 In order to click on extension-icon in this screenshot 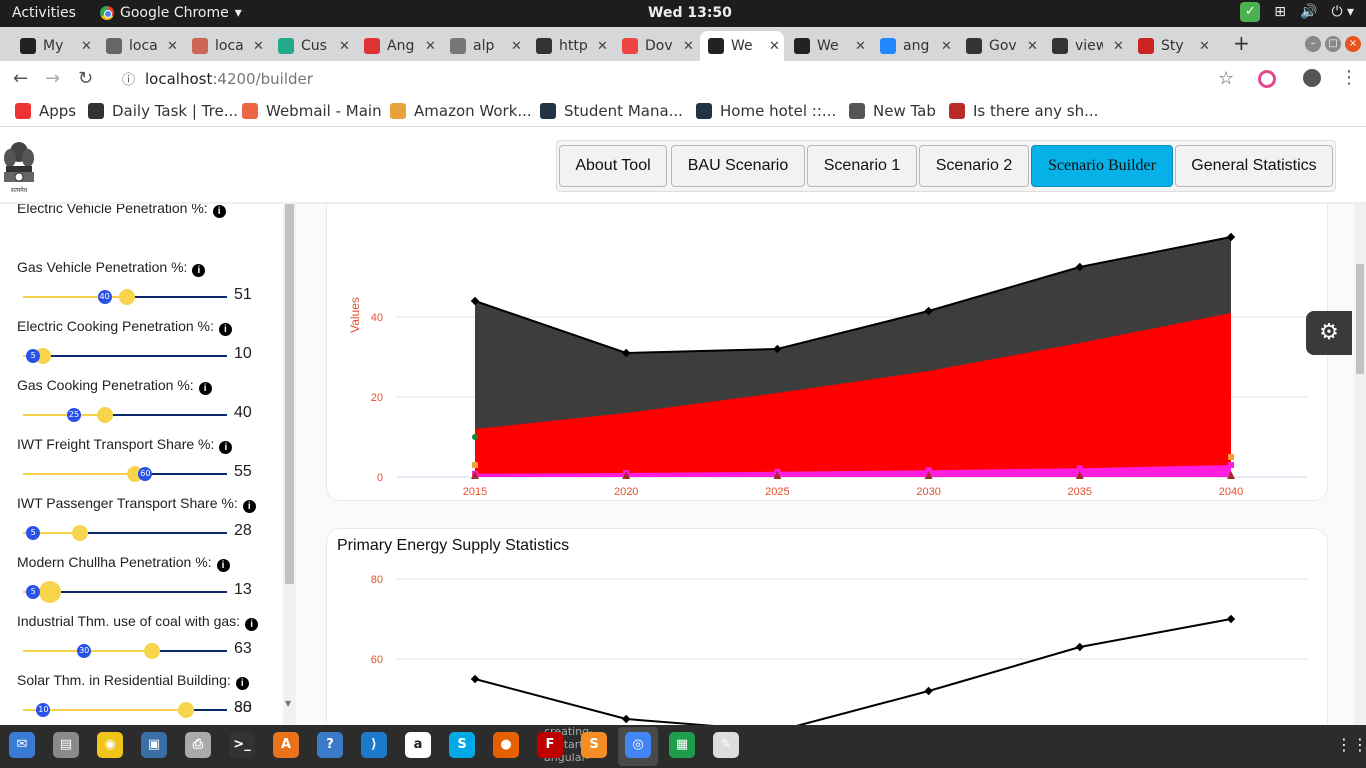, I will do `click(1267, 79)`.